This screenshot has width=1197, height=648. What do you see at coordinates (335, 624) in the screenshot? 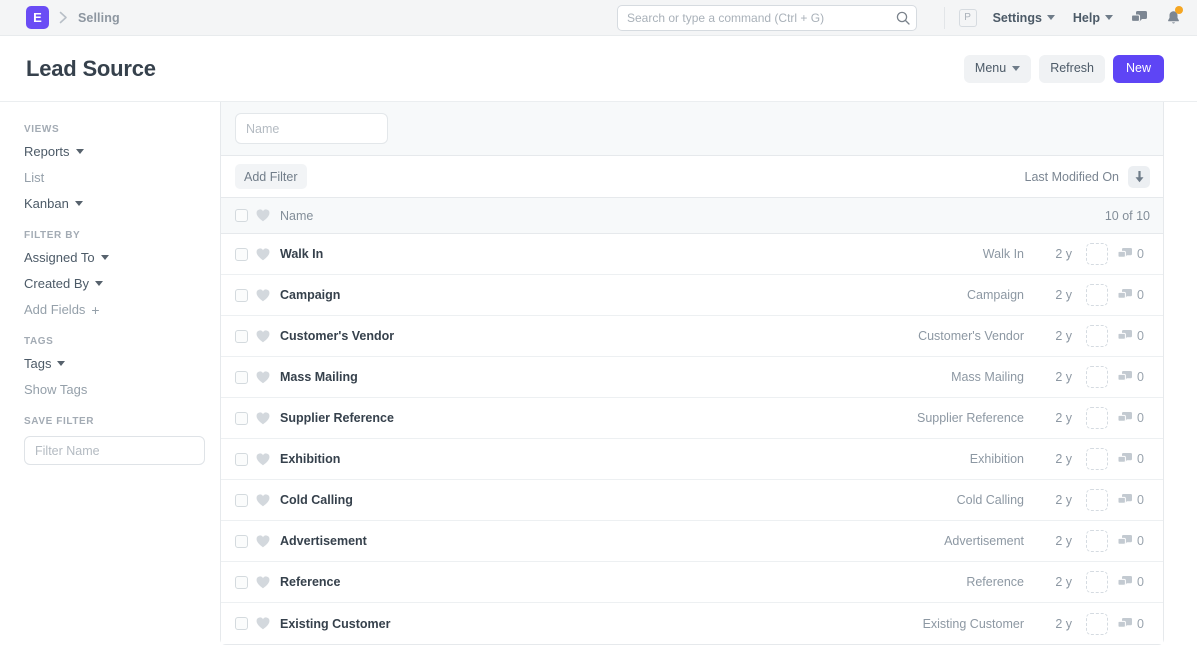
I see `row-name-link: Existing Customer` at bounding box center [335, 624].